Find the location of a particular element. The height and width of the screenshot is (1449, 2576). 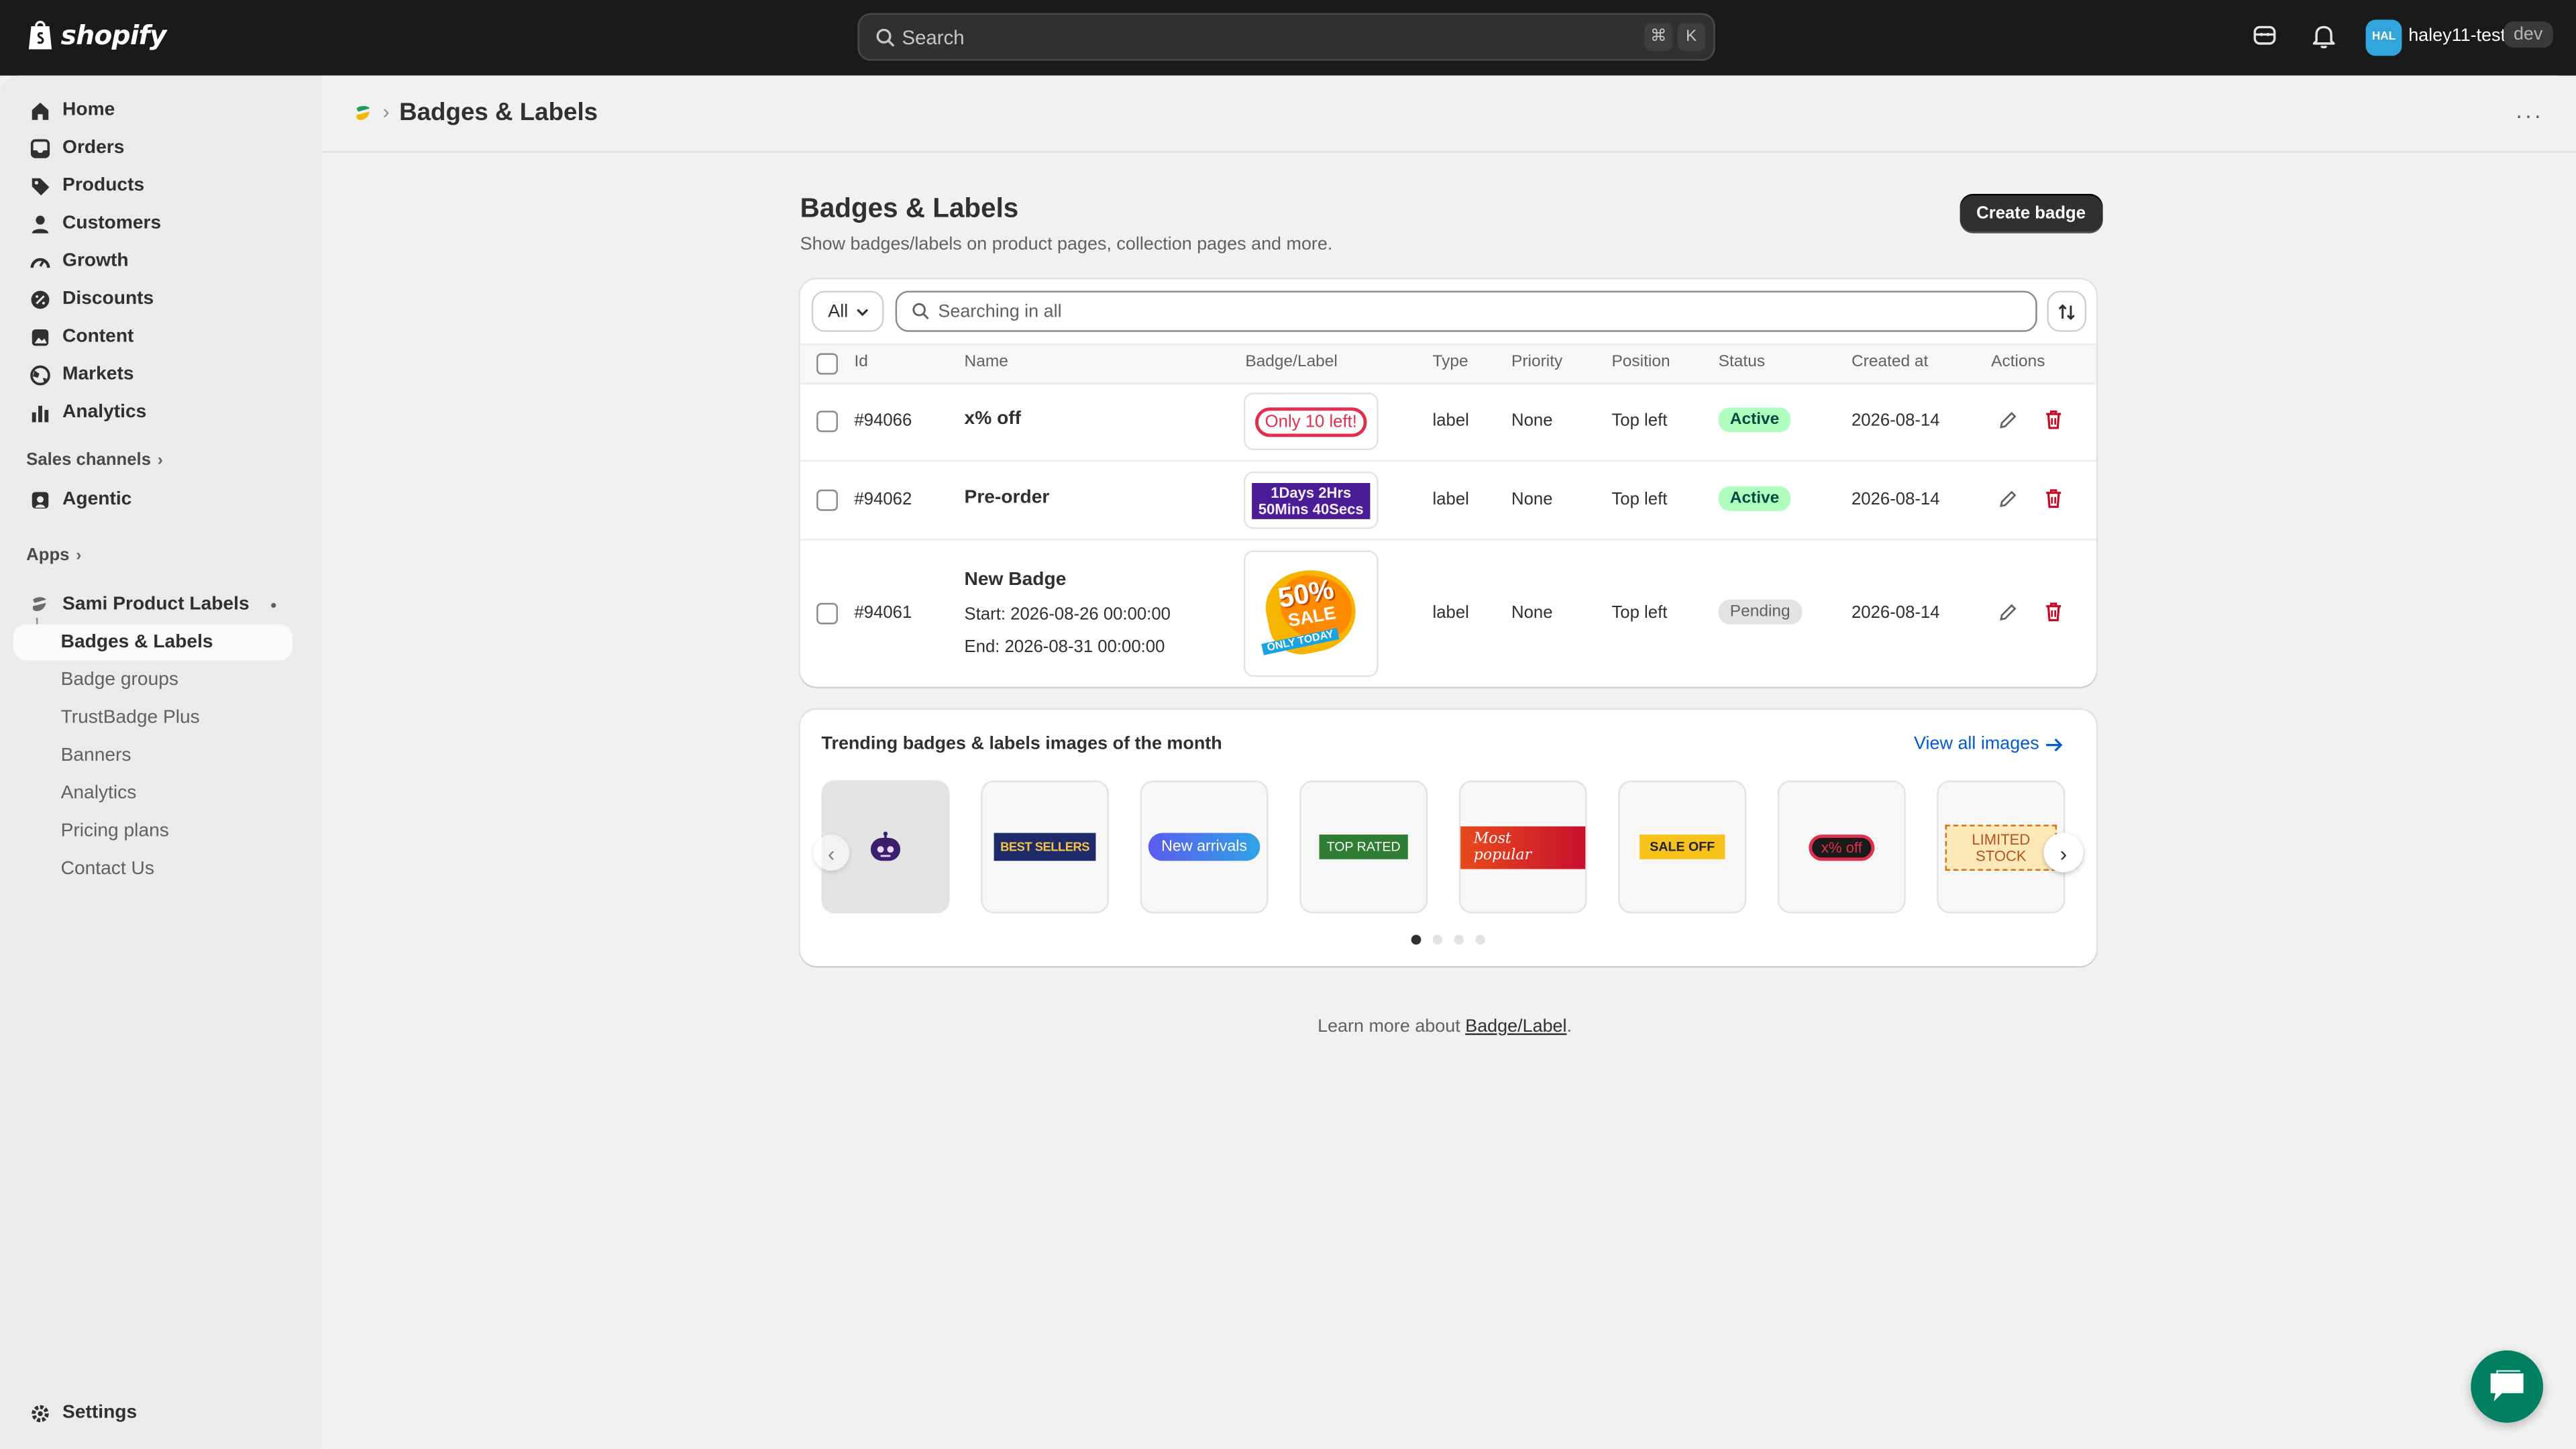

create-badge-button: Create badge is located at coordinates (2031, 213).